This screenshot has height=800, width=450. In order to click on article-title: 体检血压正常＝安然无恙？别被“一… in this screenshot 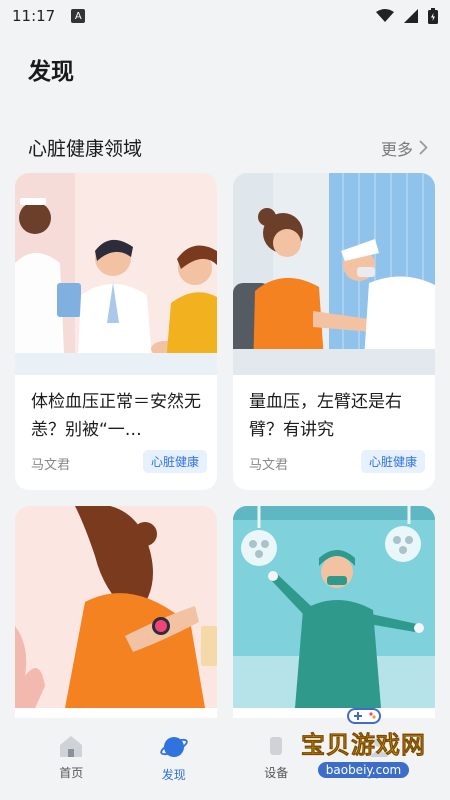, I will do `click(116, 416)`.